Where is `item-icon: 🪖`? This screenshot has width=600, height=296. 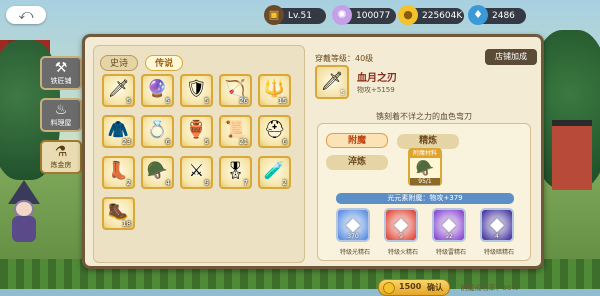 item-icon: 🪖 is located at coordinates (157, 171).